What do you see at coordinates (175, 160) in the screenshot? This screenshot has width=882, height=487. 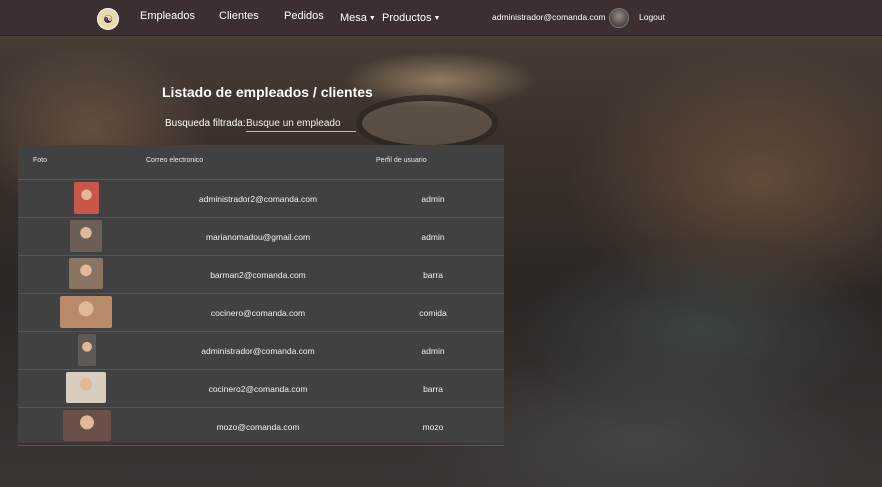 I see `header-email: Correo electronico` at bounding box center [175, 160].